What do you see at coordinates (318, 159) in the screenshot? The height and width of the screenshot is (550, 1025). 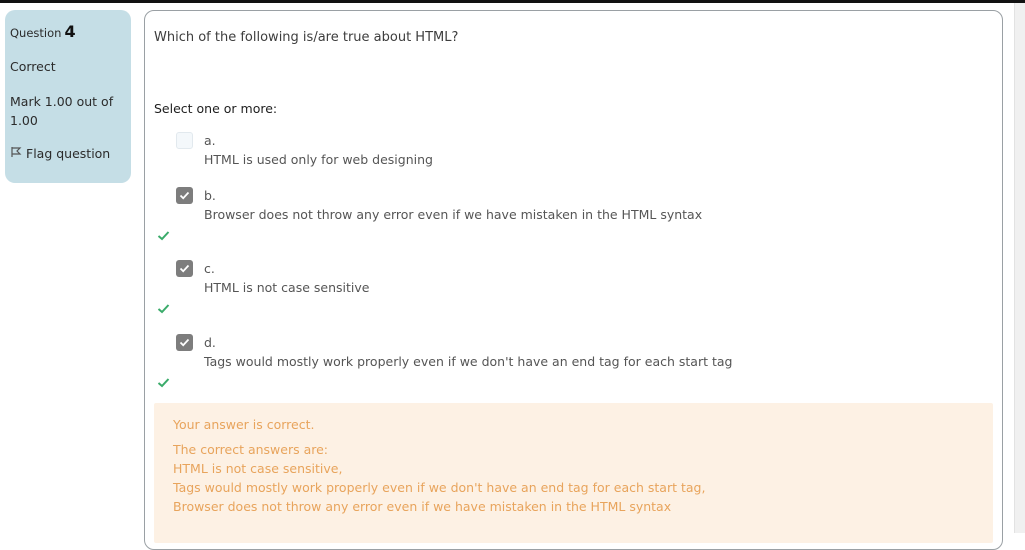 I see `option-text: HTML is used only for web designing` at bounding box center [318, 159].